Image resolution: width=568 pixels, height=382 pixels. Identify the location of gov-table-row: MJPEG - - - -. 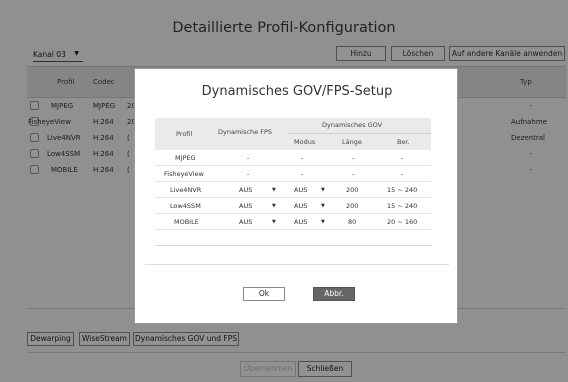
(293, 158).